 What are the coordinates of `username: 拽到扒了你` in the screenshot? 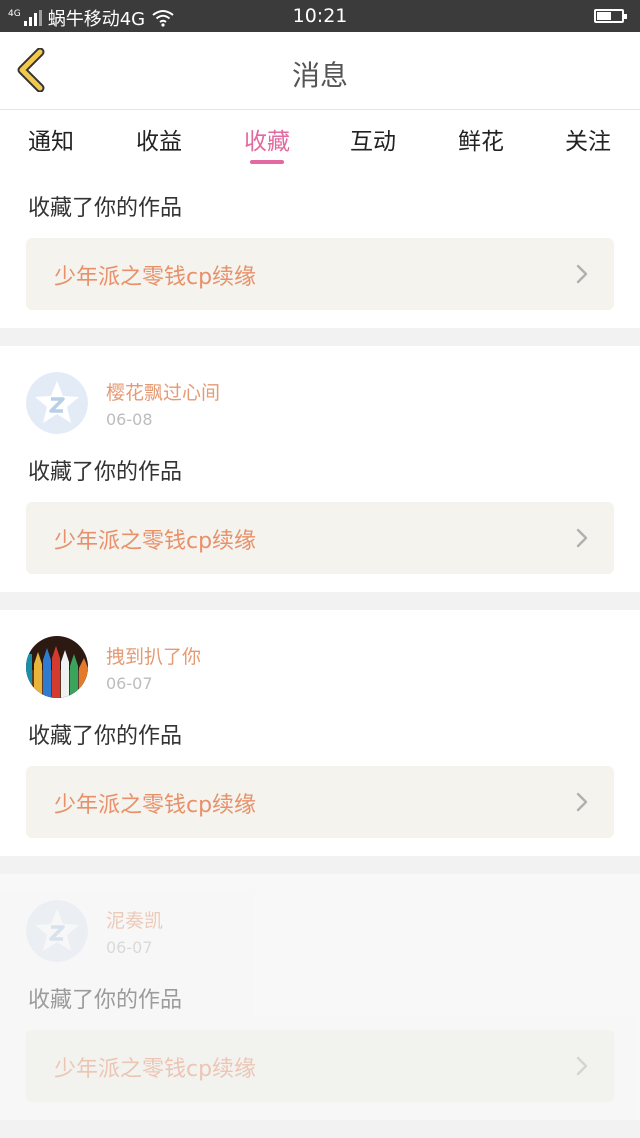 It's located at (153, 655).